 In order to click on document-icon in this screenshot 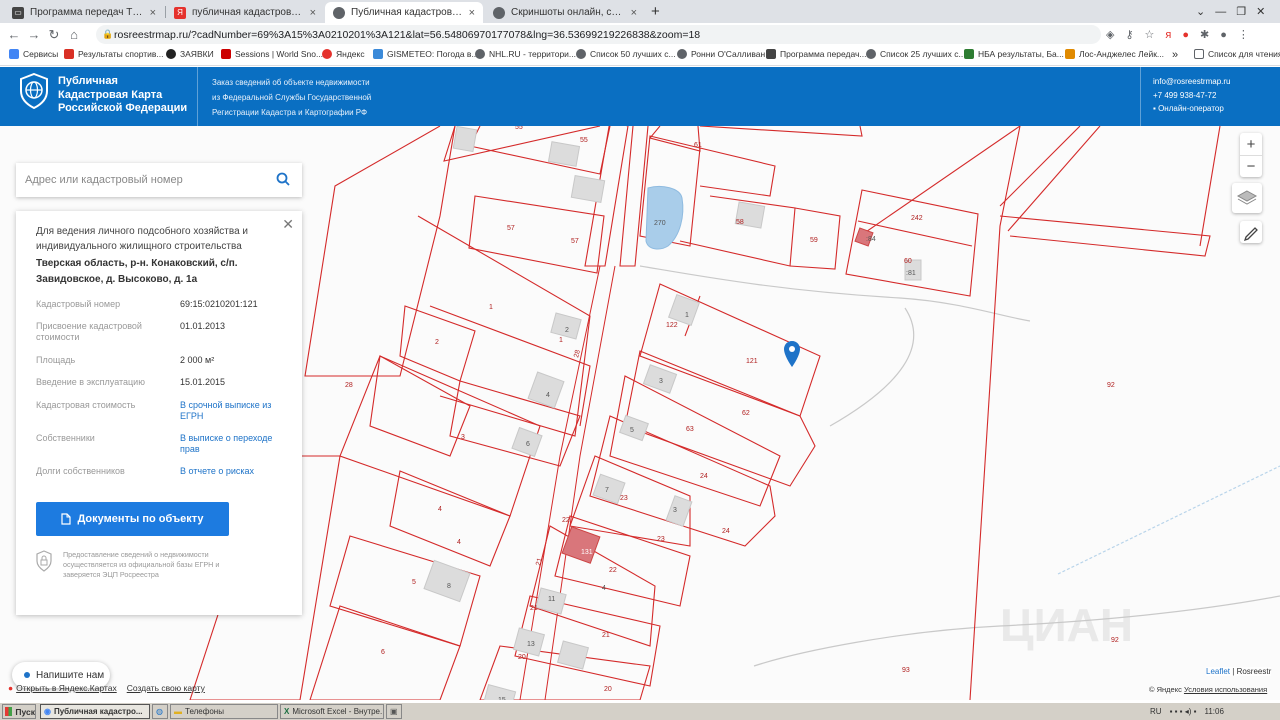, I will do `click(66, 519)`.